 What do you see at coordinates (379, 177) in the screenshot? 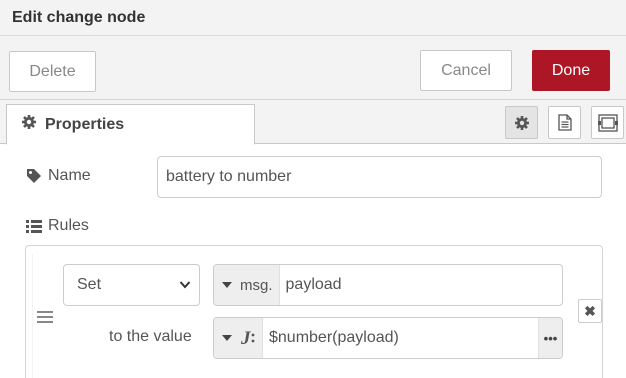
I see `name-input: battery to number` at bounding box center [379, 177].